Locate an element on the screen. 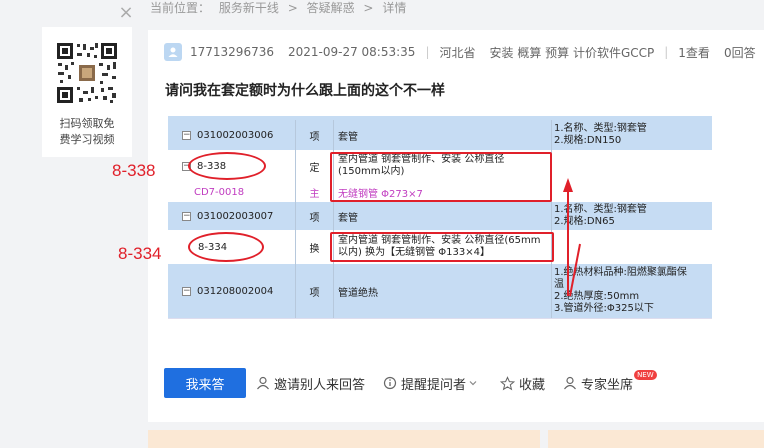  question-answers: 0回答 is located at coordinates (739, 52).